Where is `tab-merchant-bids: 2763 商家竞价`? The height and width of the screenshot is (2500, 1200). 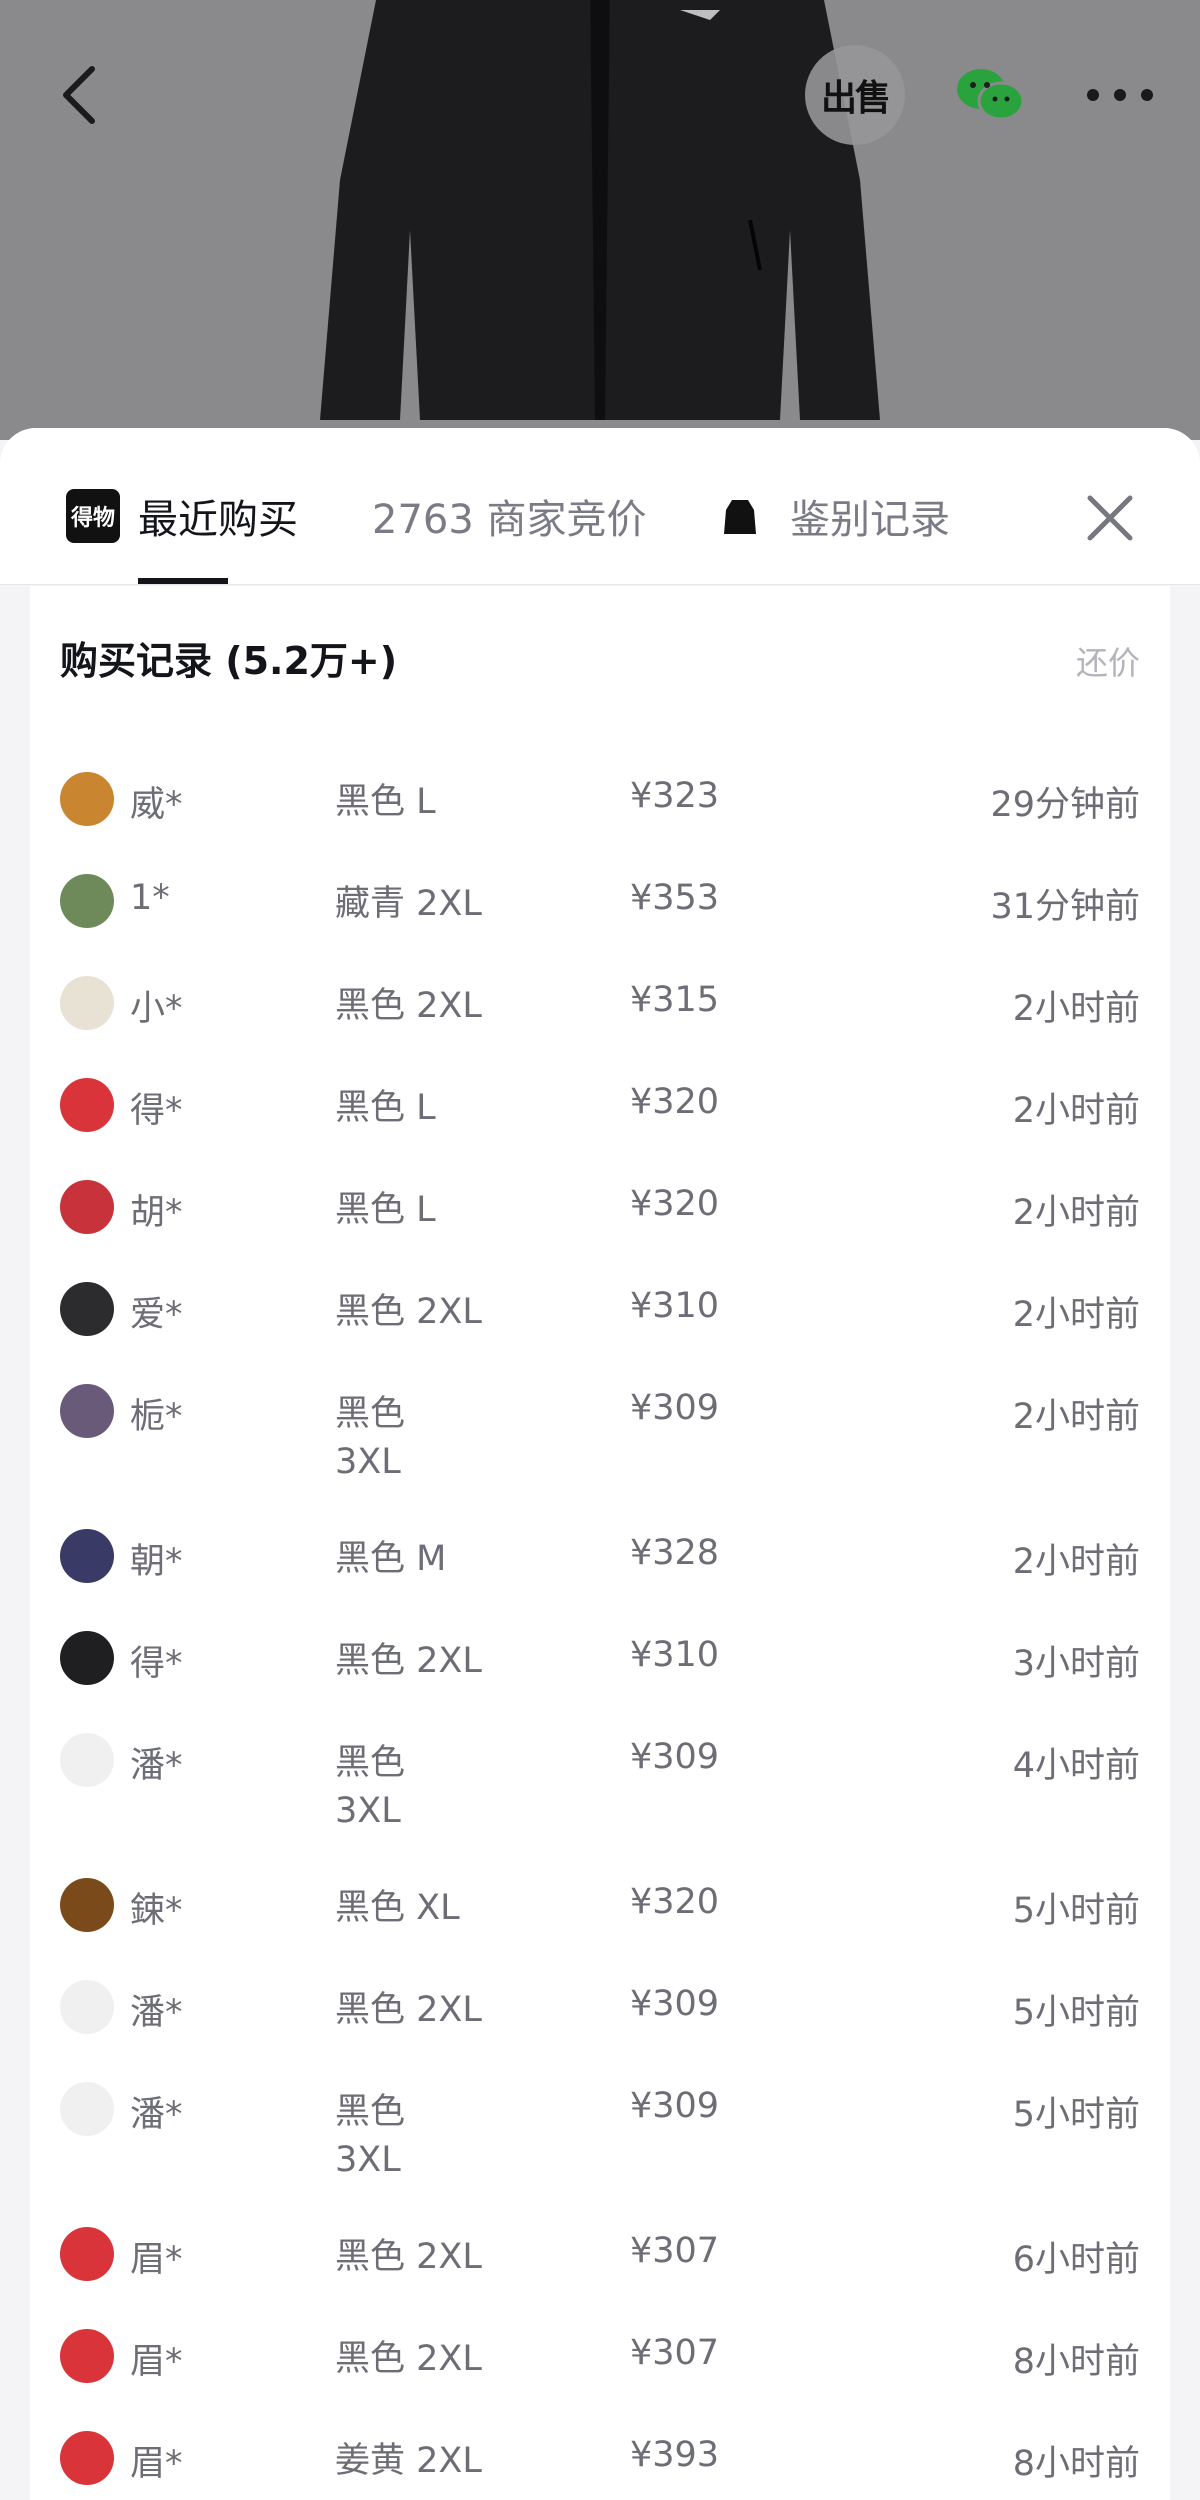 tab-merchant-bids: 2763 商家竞价 is located at coordinates (509, 516).